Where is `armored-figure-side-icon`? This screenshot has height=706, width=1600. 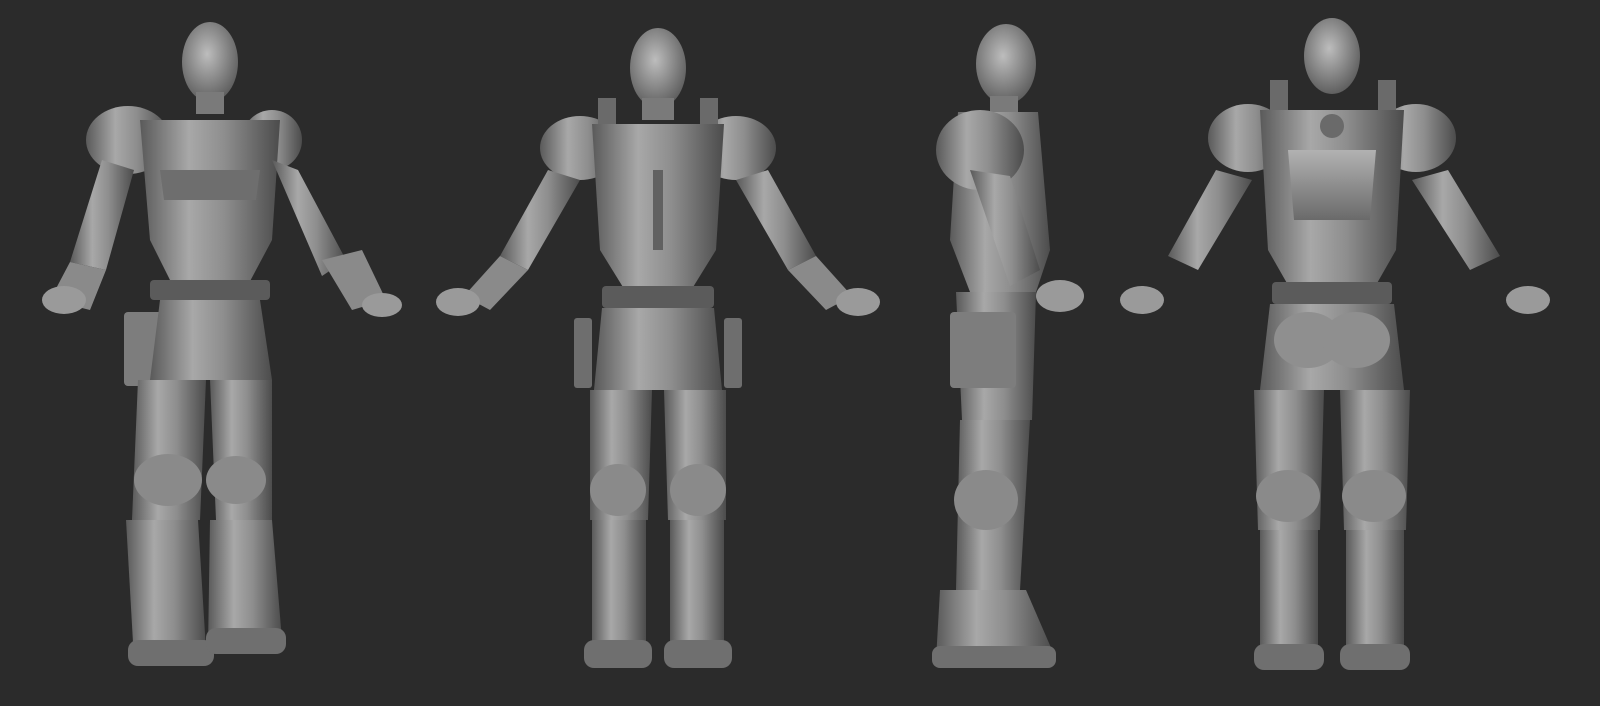 armored-figure-side-icon is located at coordinates (1008, 346).